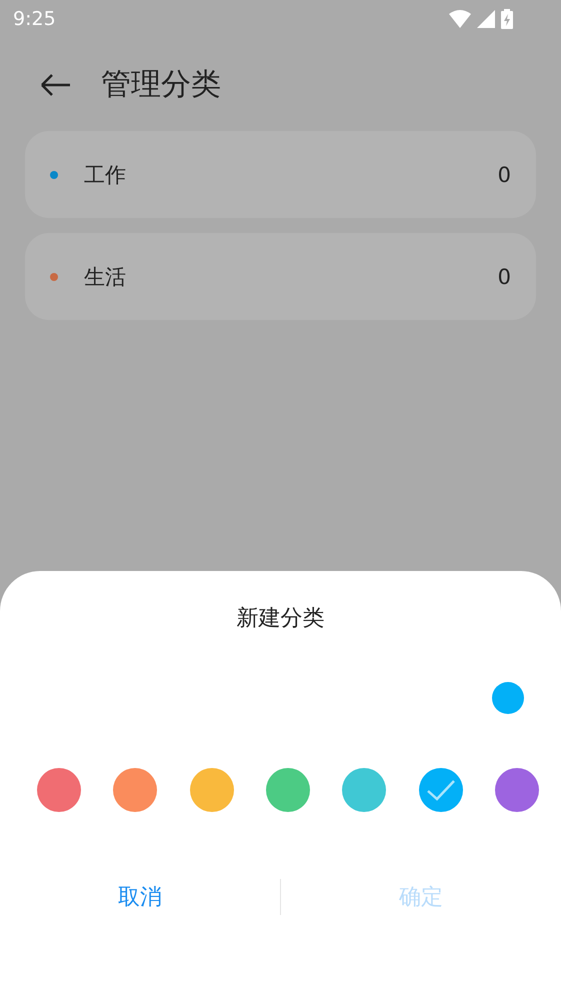  I want to click on category-card: 工作 0, so click(280, 174).